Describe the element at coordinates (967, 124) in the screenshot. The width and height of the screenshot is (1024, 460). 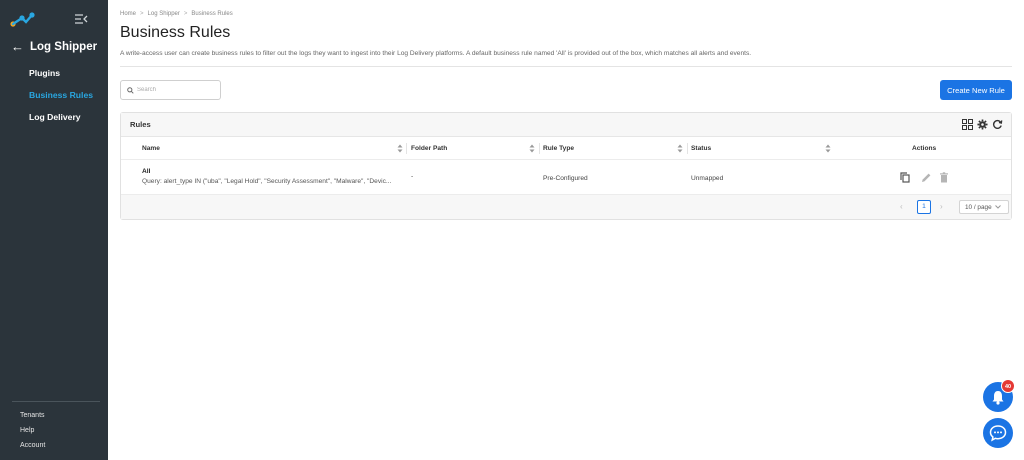
I see `grid-icon` at that location.